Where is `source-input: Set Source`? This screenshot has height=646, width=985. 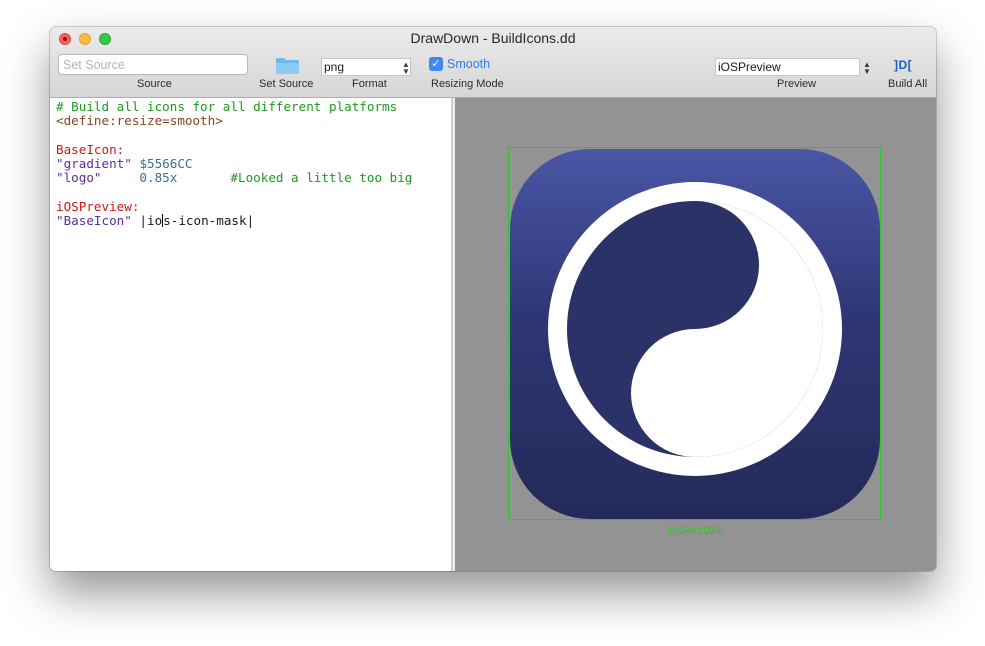
source-input: Set Source is located at coordinates (153, 64).